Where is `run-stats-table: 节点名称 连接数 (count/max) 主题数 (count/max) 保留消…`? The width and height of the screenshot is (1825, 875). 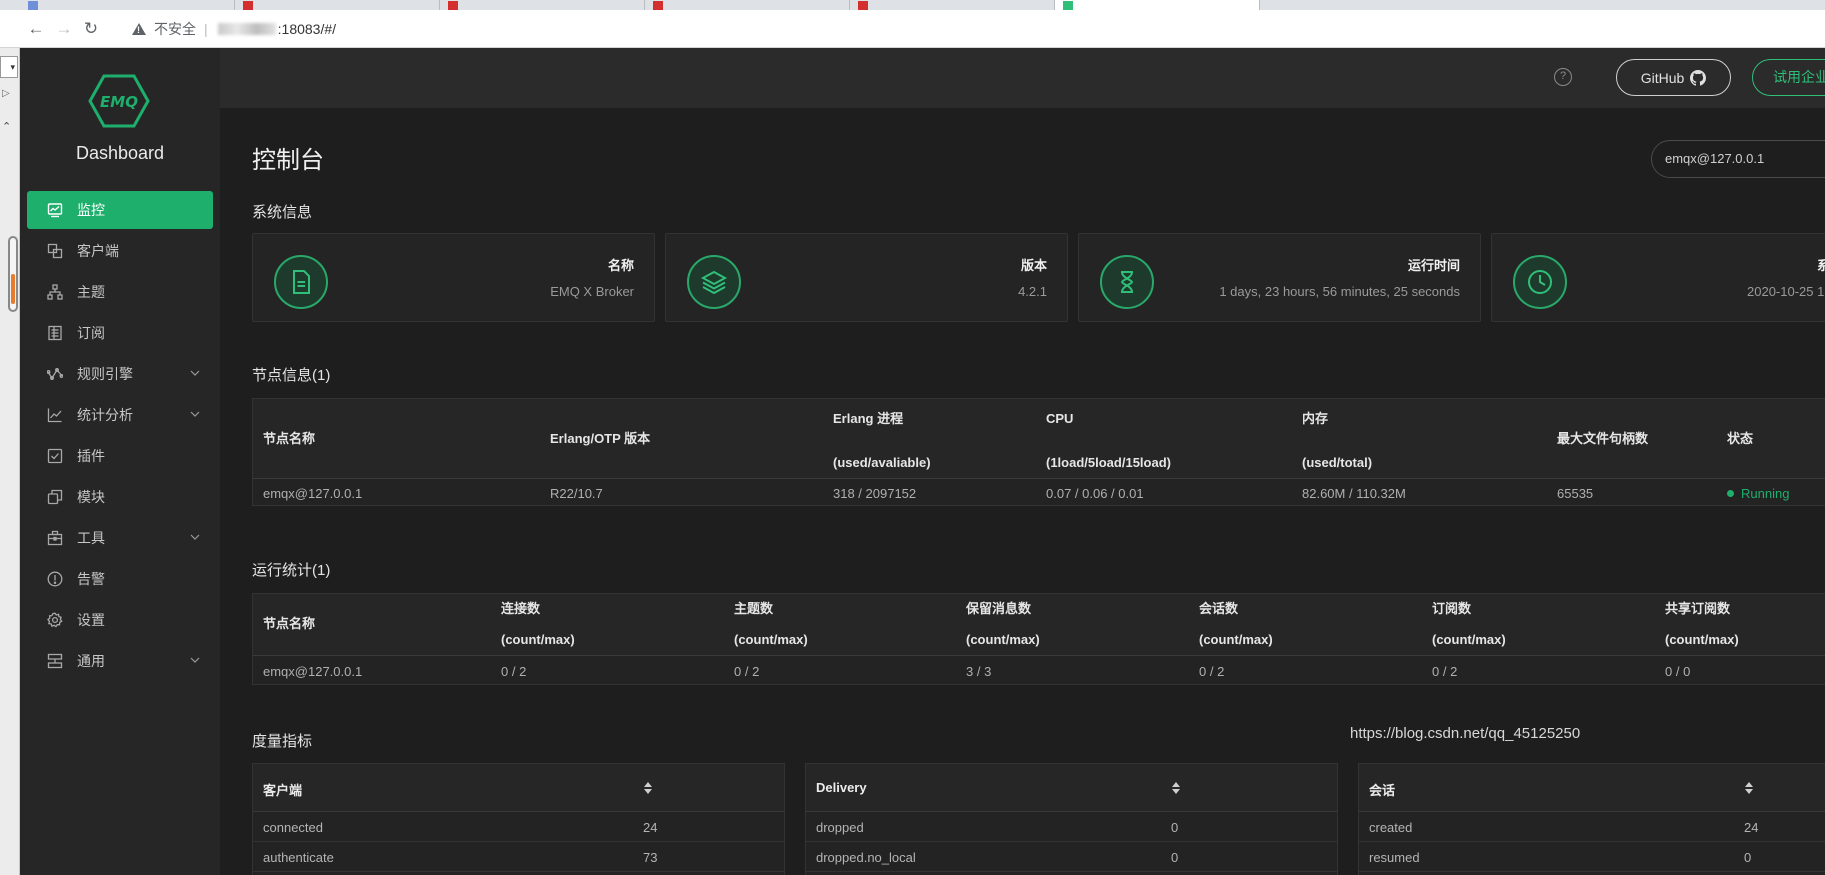 run-stats-table: 节点名称 连接数 (count/max) 主题数 (count/max) 保留消… is located at coordinates (1038, 639).